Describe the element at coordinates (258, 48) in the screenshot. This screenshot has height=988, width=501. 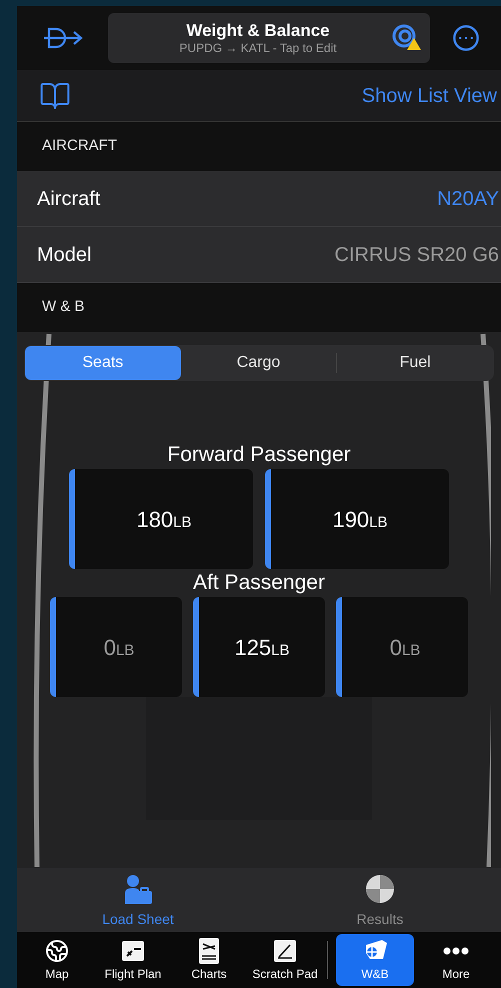
I see `route-subtitle: PUPDG → KATL - Tap to Edit` at that location.